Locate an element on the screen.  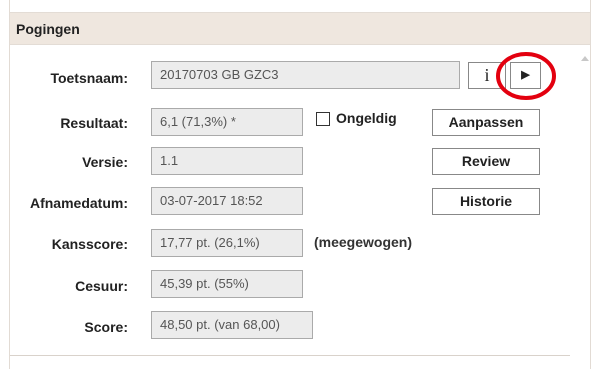
cesuur-label: Cesuur: is located at coordinates (101, 286).